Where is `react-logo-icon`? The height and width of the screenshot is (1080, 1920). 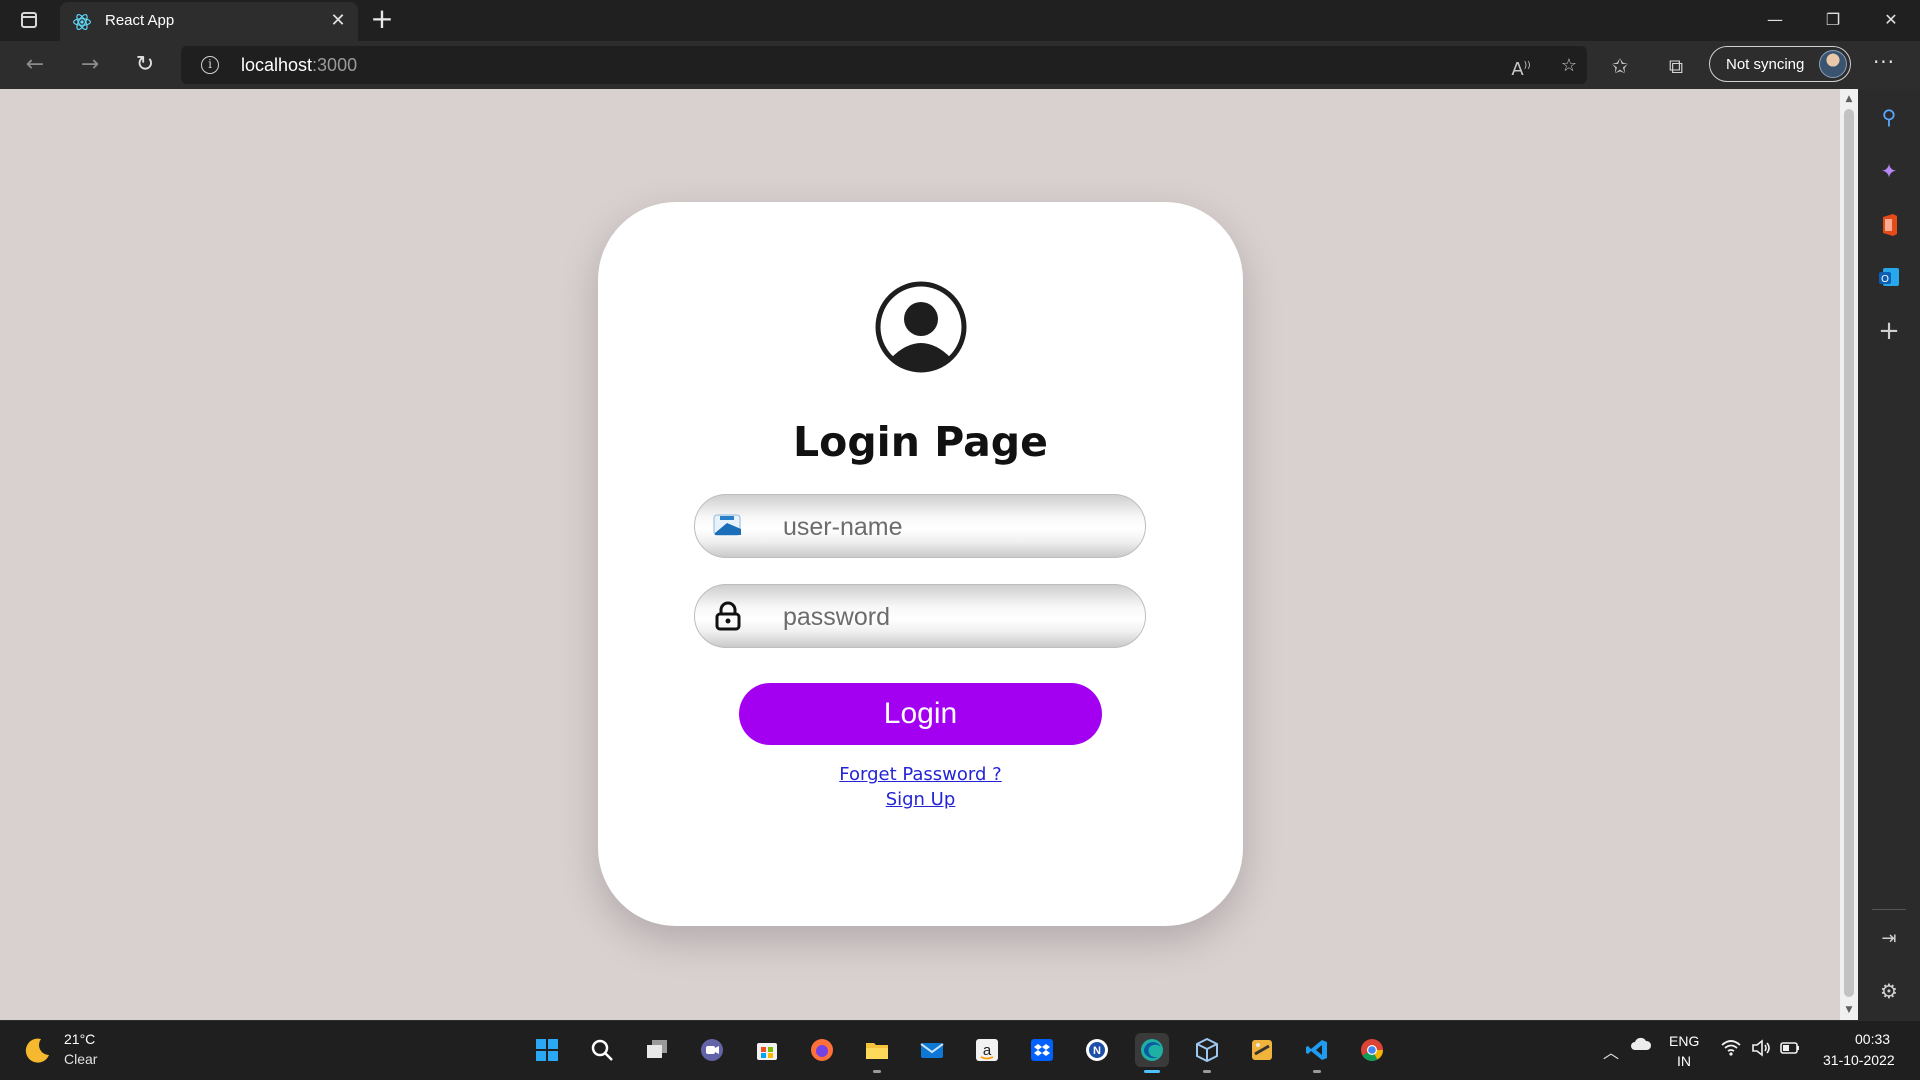 react-logo-icon is located at coordinates (82, 22).